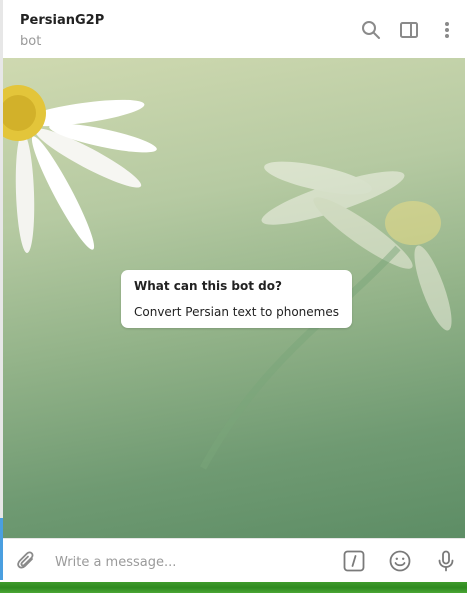  What do you see at coordinates (400, 561) in the screenshot?
I see `emoji-icon` at bounding box center [400, 561].